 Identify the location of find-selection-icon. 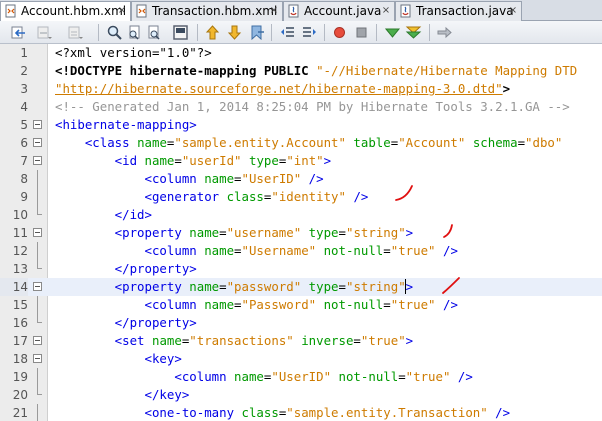
(114, 32).